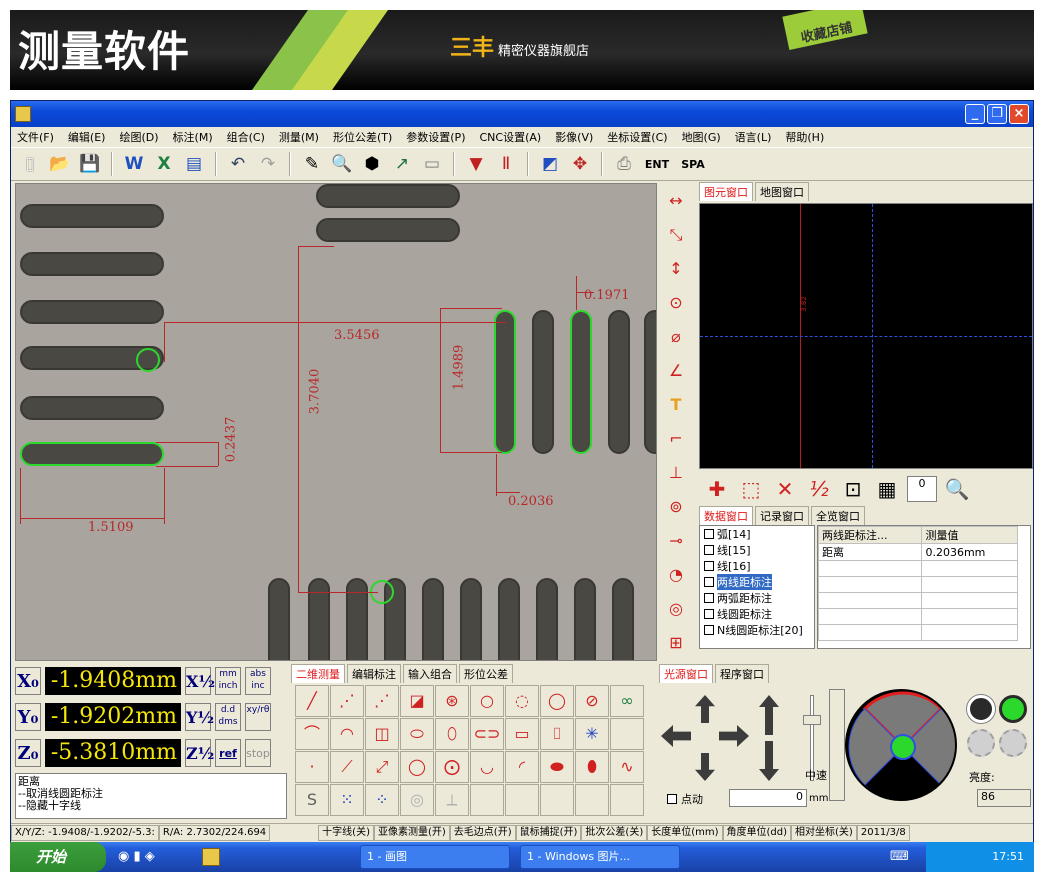  Describe the element at coordinates (918, 552) in the screenshot. I see `table-row: 距离 0.2036mm` at that location.